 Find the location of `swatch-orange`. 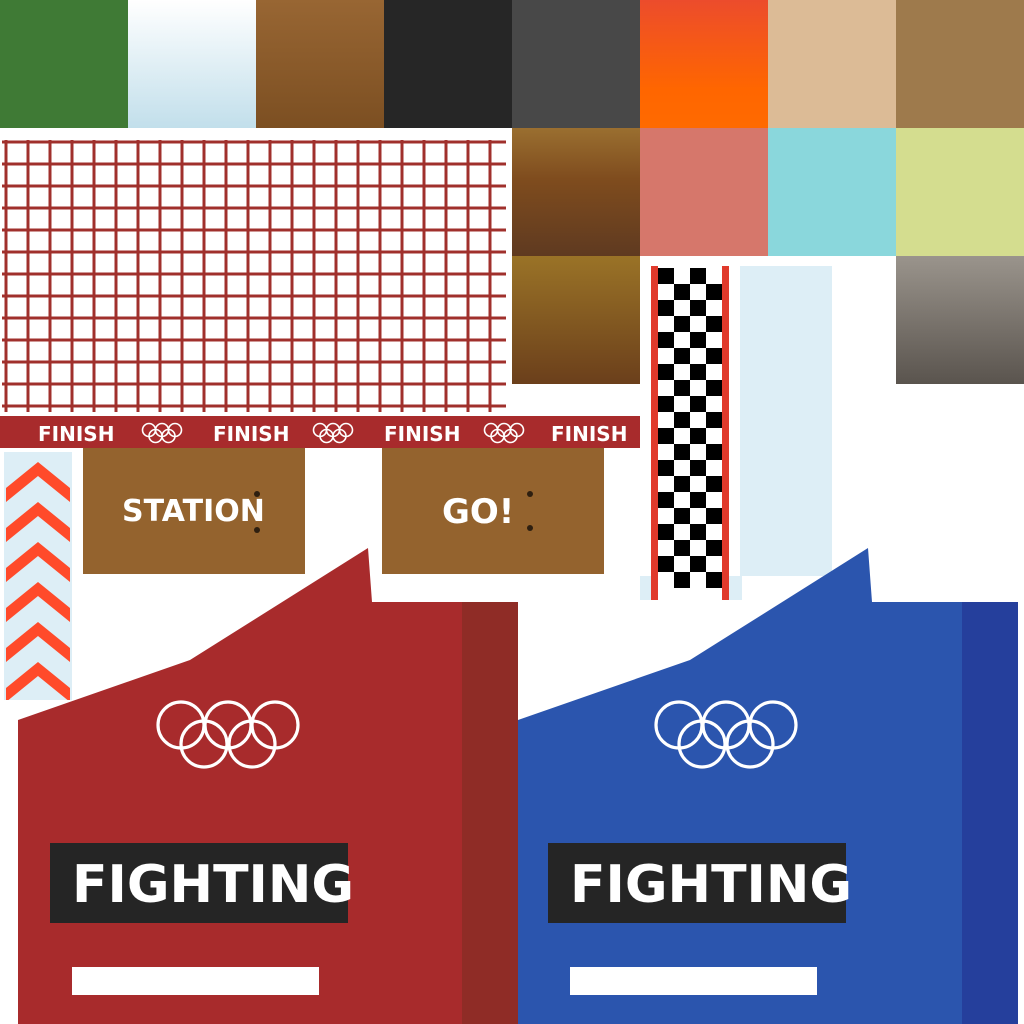

swatch-orange is located at coordinates (704, 64).